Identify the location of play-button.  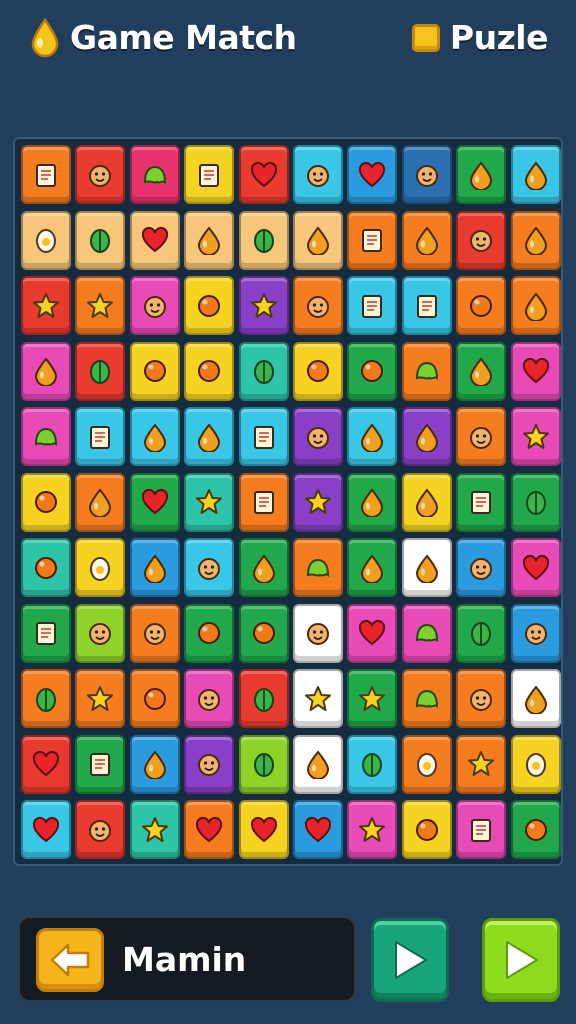
(410, 960).